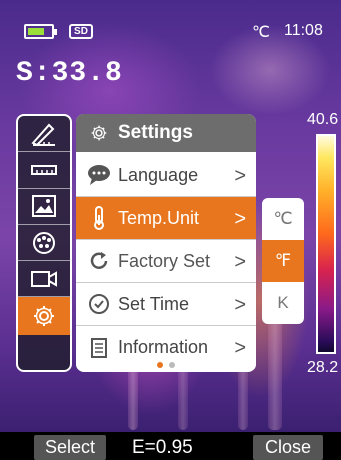 This screenshot has height=460, width=341. Describe the element at coordinates (288, 447) in the screenshot. I see `close-button: Close` at that location.